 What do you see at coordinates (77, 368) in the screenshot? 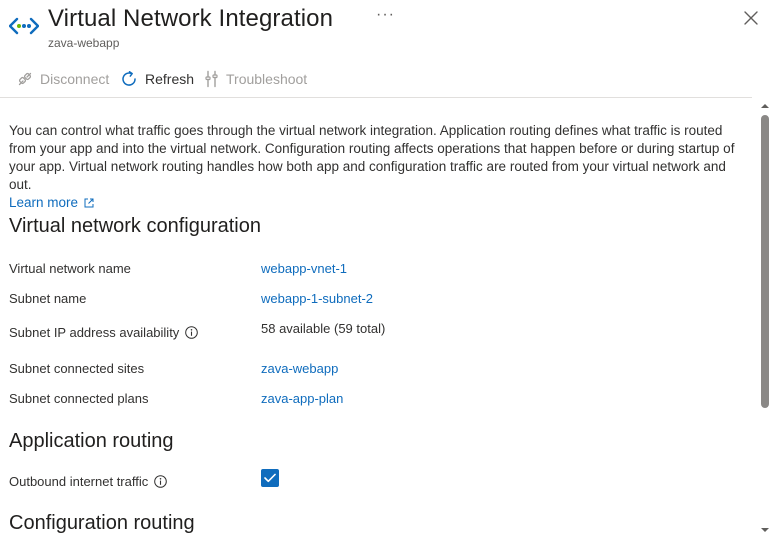
I see `subnet-connected-sites-label: Subnet connected sites` at bounding box center [77, 368].